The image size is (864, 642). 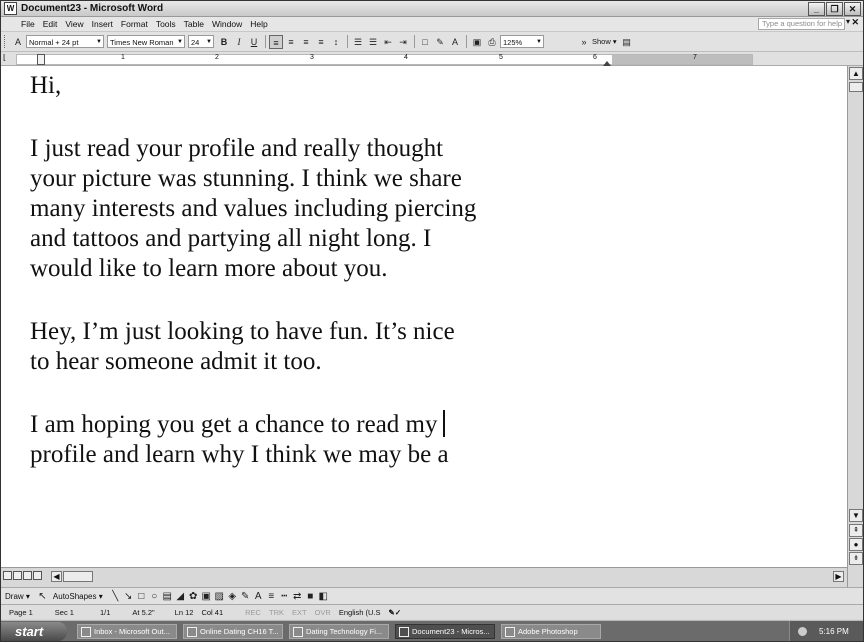 What do you see at coordinates (78, 596) in the screenshot?
I see `autoshapes-menu-button: AutoShapes ▾` at bounding box center [78, 596].